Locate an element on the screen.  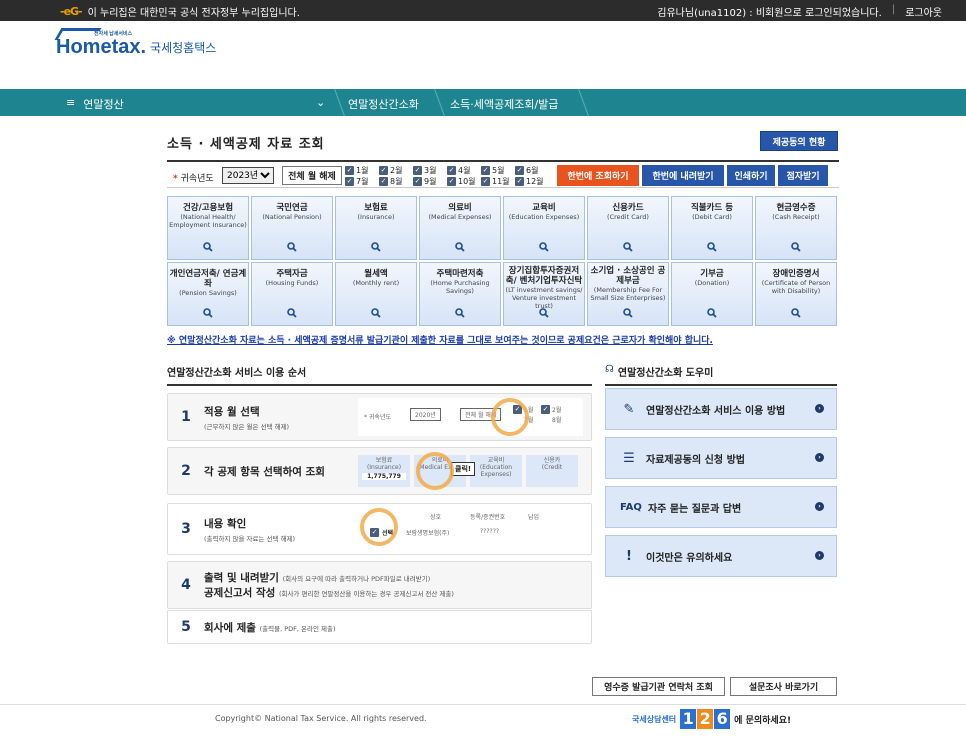
clear-all-months-button: 전체 월 해제 is located at coordinates (312, 175).